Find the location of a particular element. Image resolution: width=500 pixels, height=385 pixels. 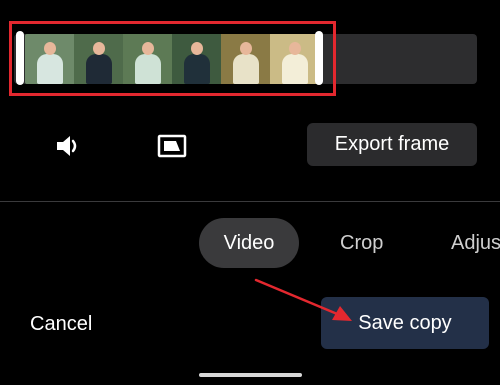

export-frame-button: Export frame is located at coordinates (392, 144).